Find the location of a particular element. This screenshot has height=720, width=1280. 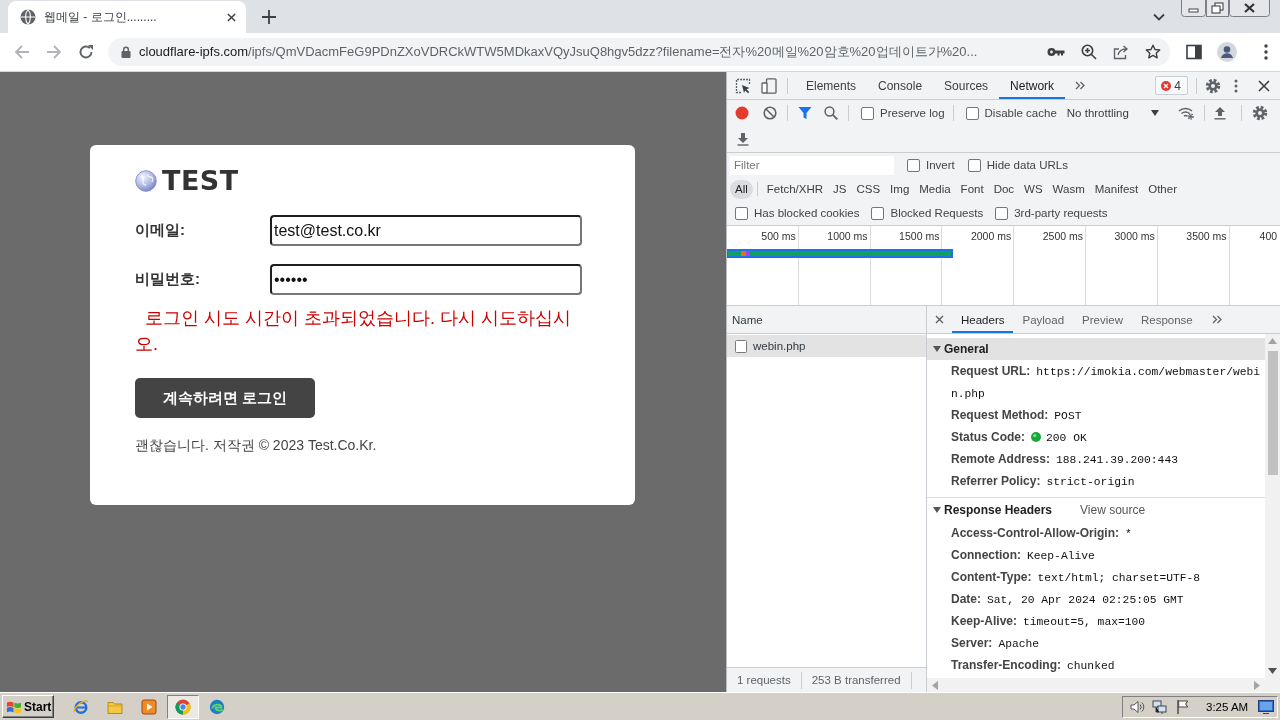

network-icon is located at coordinates (1160, 706).